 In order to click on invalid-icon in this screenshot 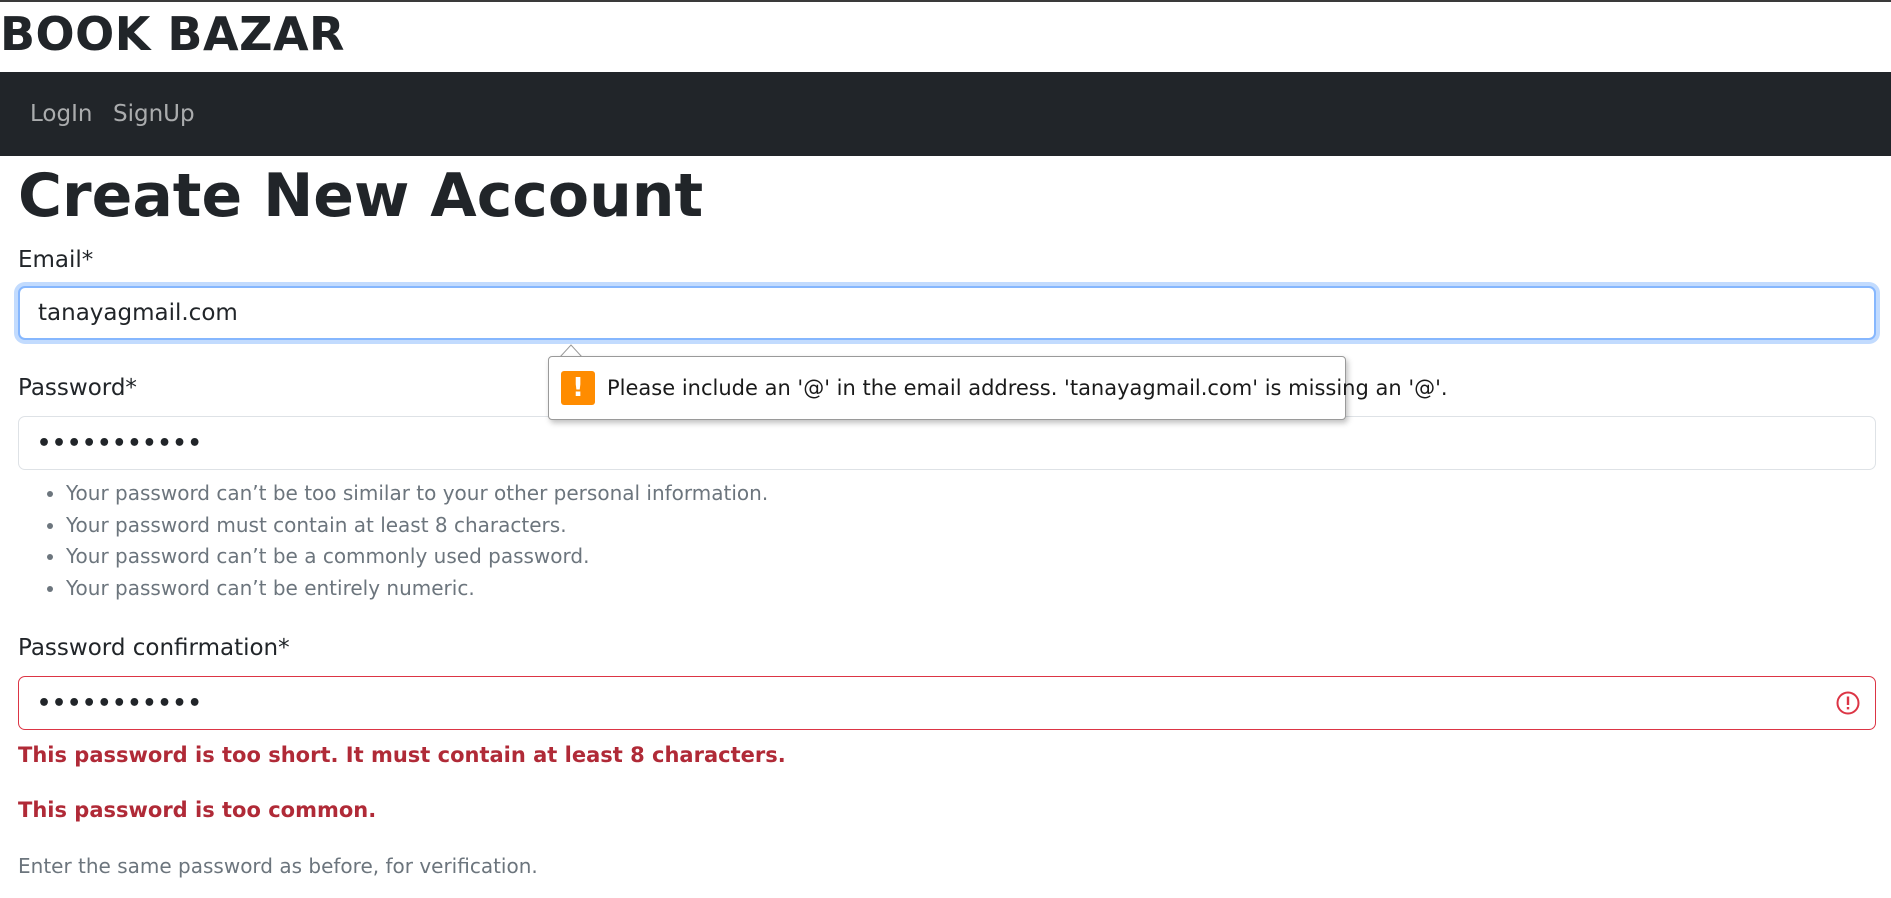, I will do `click(1848, 703)`.